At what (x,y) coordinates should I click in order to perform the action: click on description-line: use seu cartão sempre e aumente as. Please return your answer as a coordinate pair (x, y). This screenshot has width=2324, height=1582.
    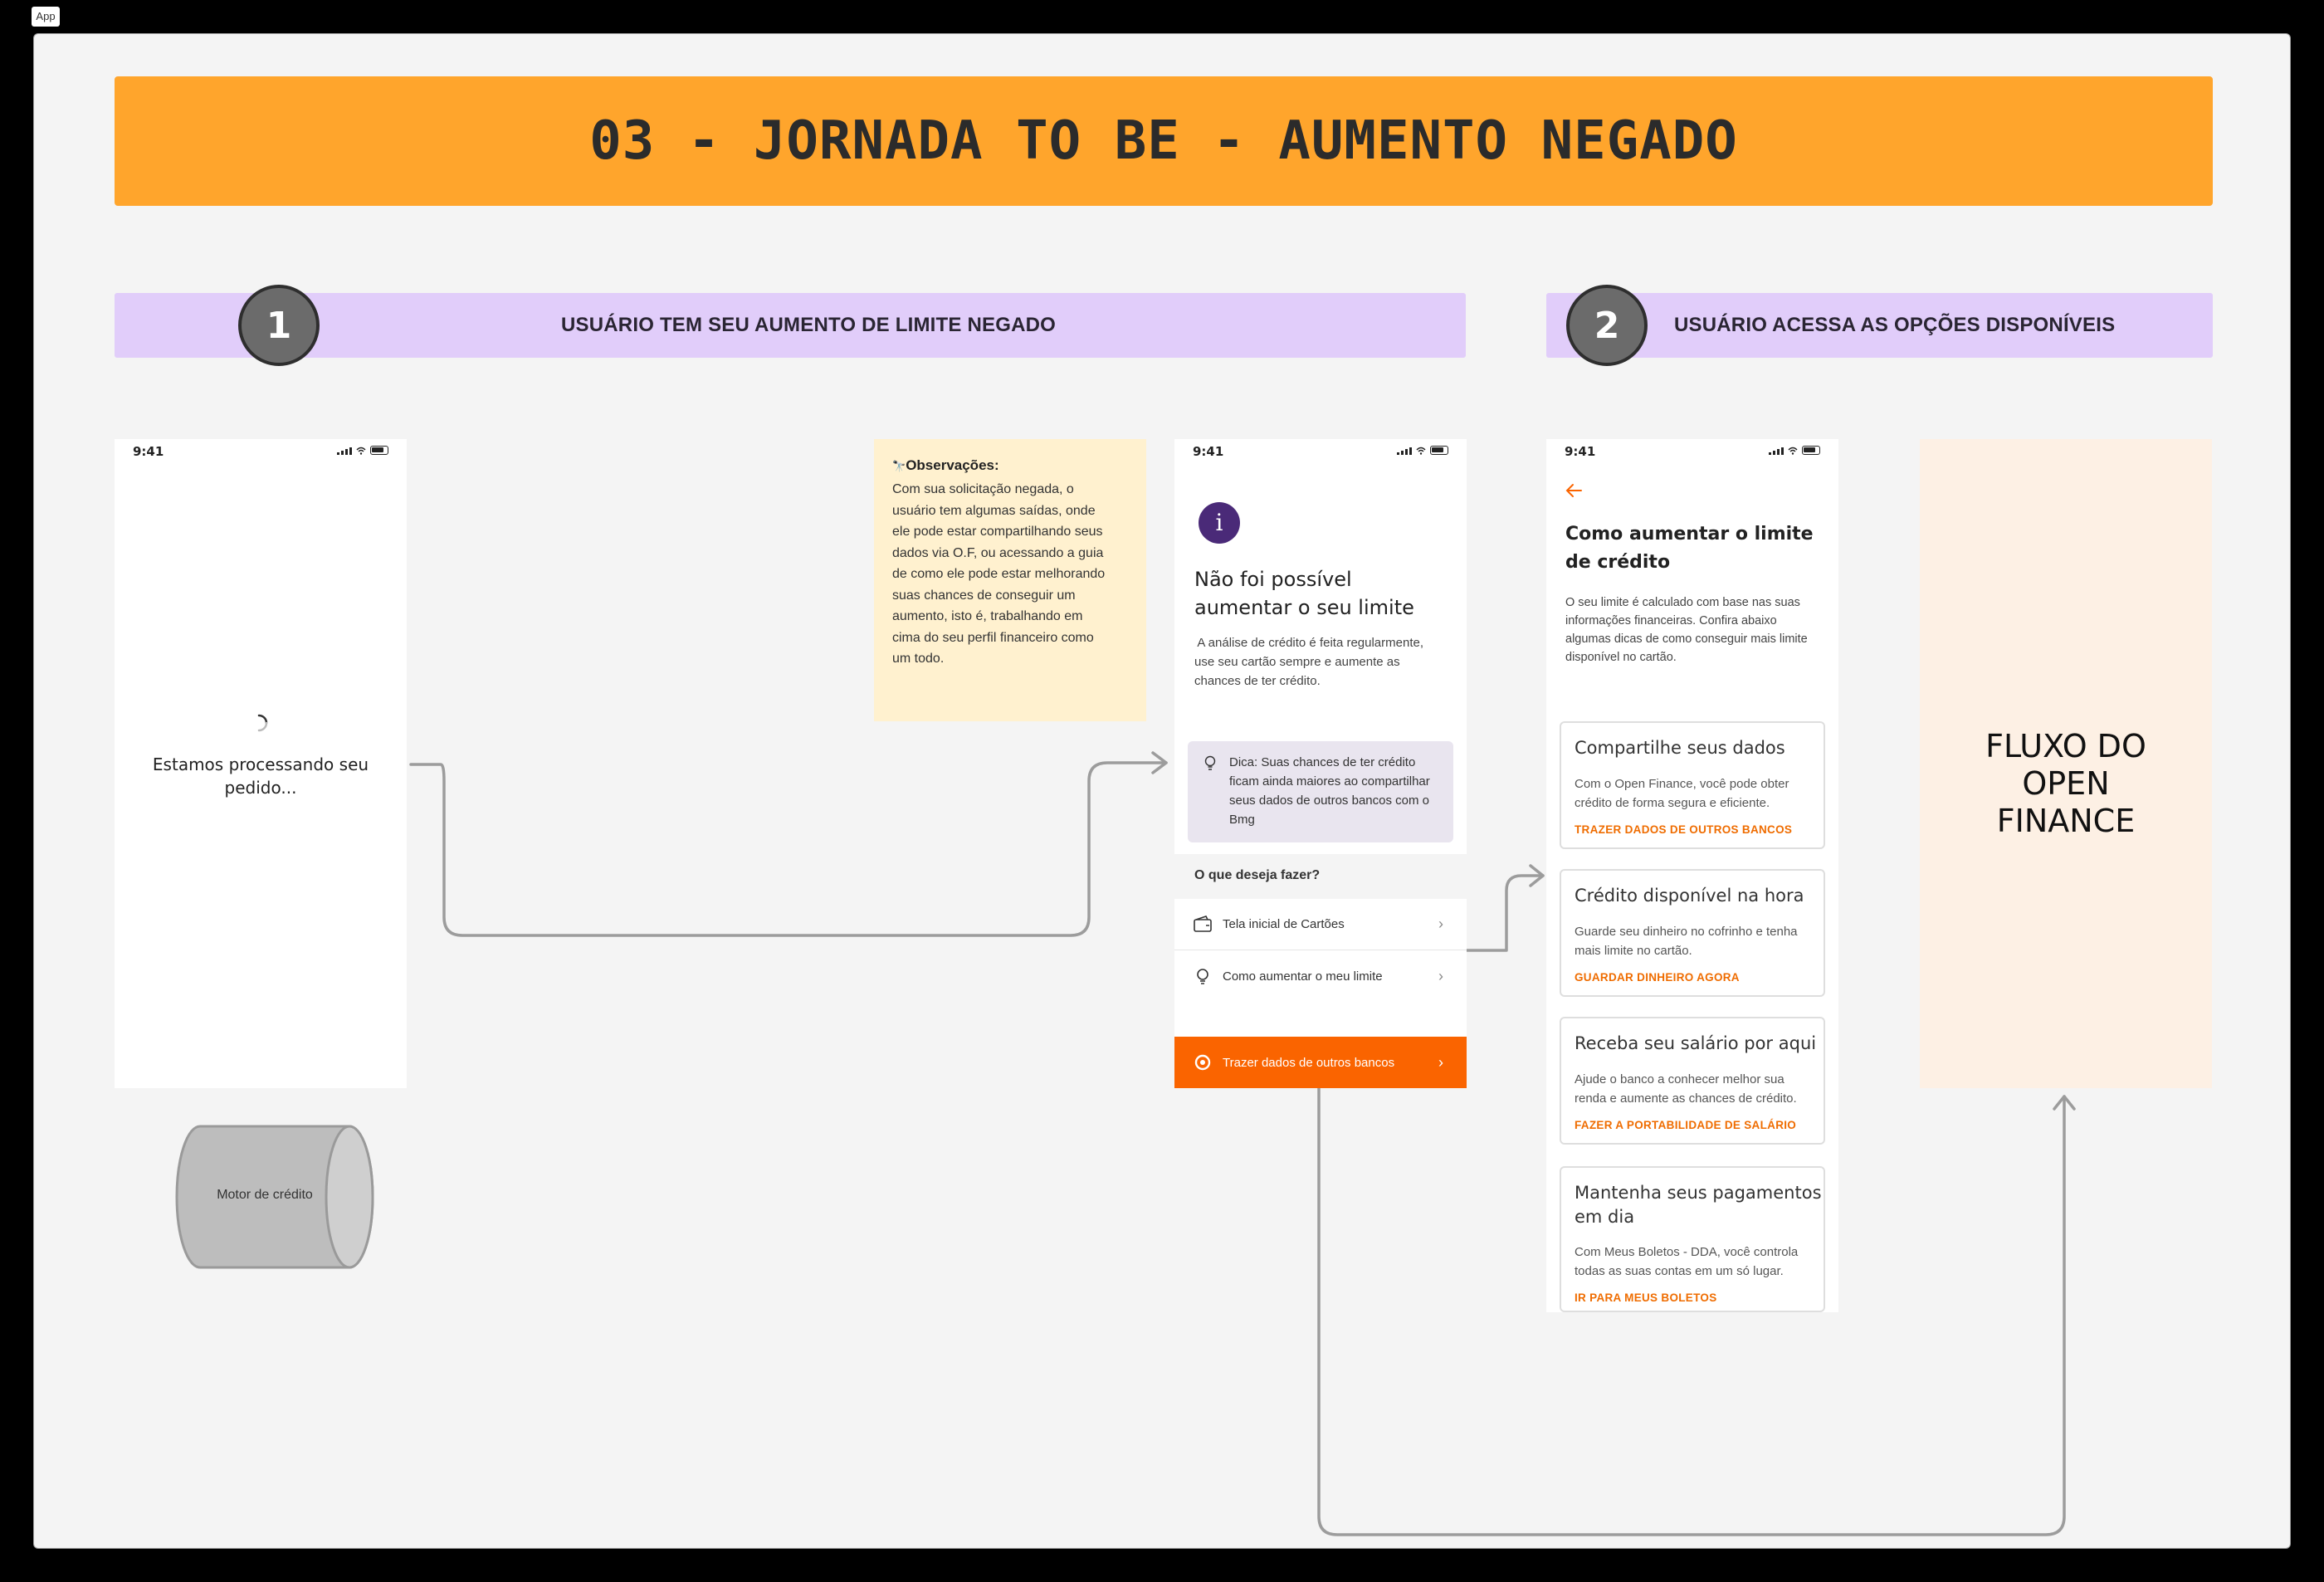
    Looking at the image, I should click on (1297, 662).